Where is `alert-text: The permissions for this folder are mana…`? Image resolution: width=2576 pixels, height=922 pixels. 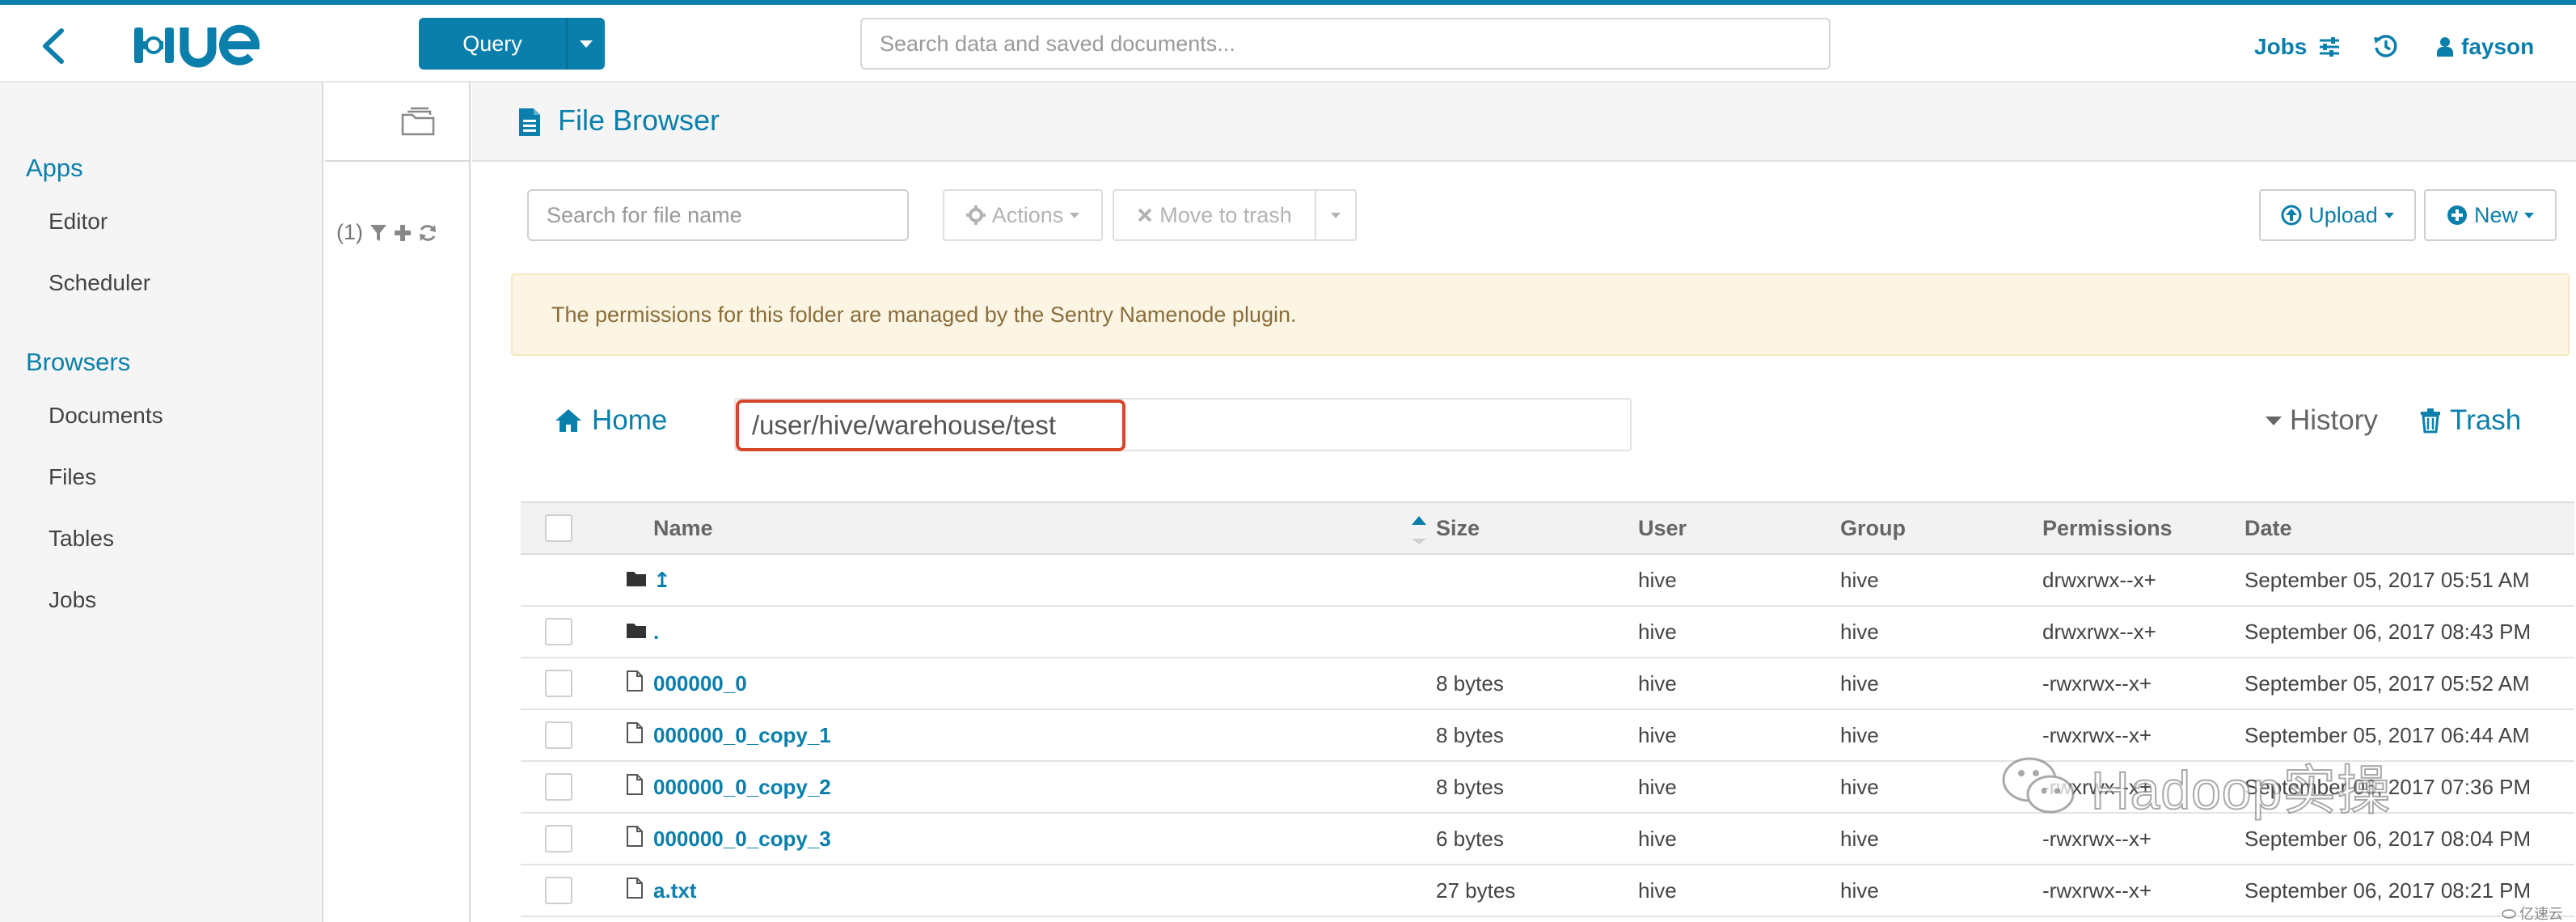
alert-text: The permissions for this folder are mana… is located at coordinates (924, 314).